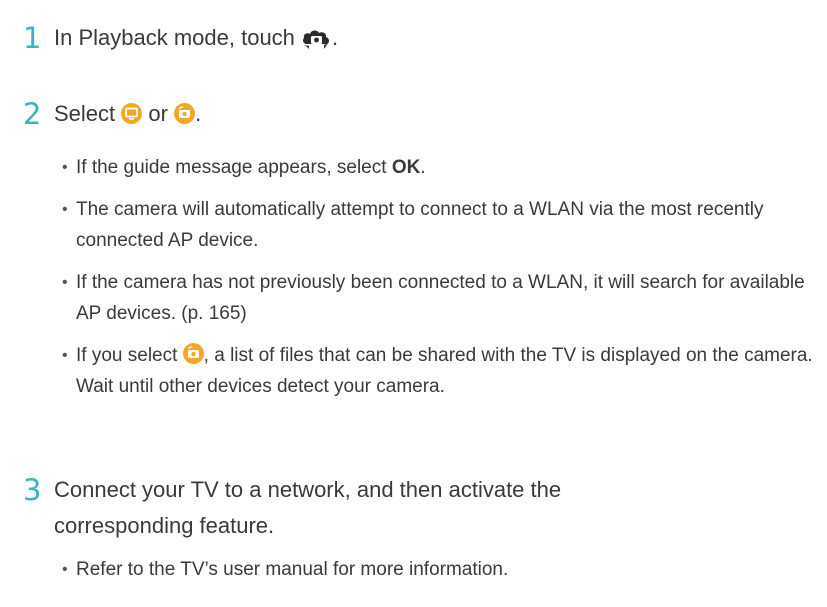 Image resolution: width=827 pixels, height=607 pixels. Describe the element at coordinates (158, 113) in the screenshot. I see `step-text-mid: or` at that location.